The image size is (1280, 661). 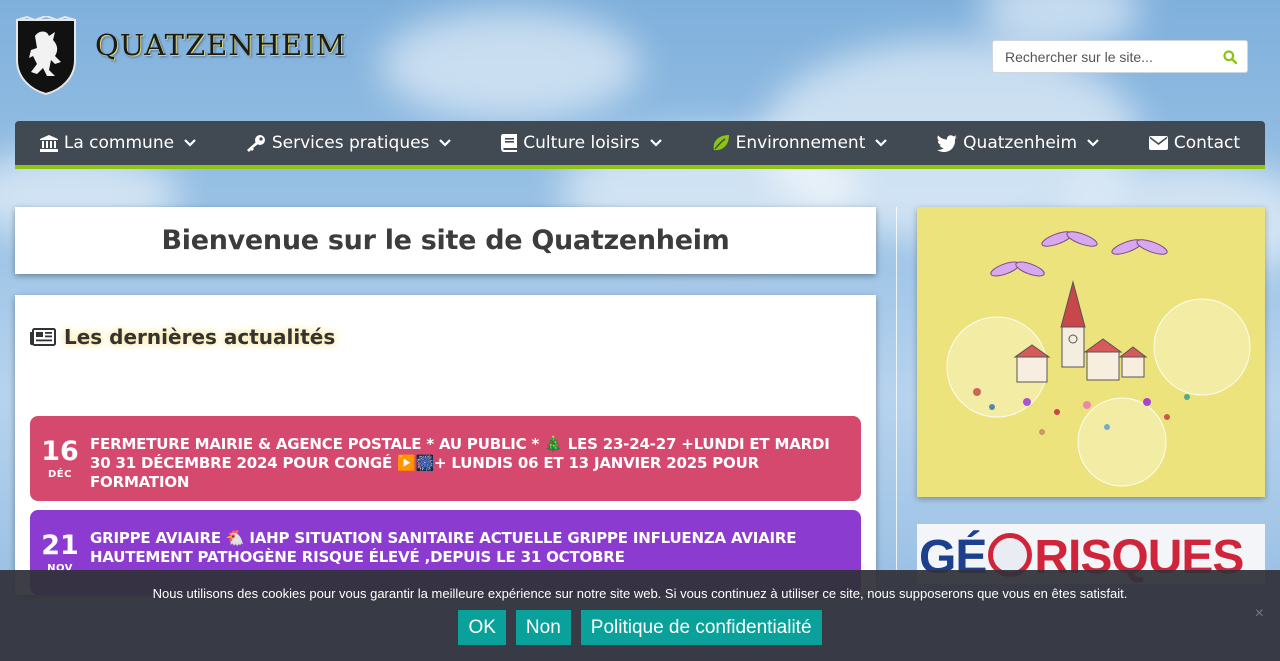 I want to click on news-title-text: Les dernières actualités, so click(x=200, y=337).